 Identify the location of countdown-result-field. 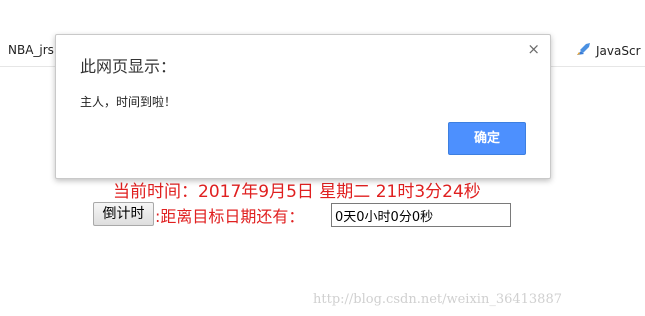
(421, 215).